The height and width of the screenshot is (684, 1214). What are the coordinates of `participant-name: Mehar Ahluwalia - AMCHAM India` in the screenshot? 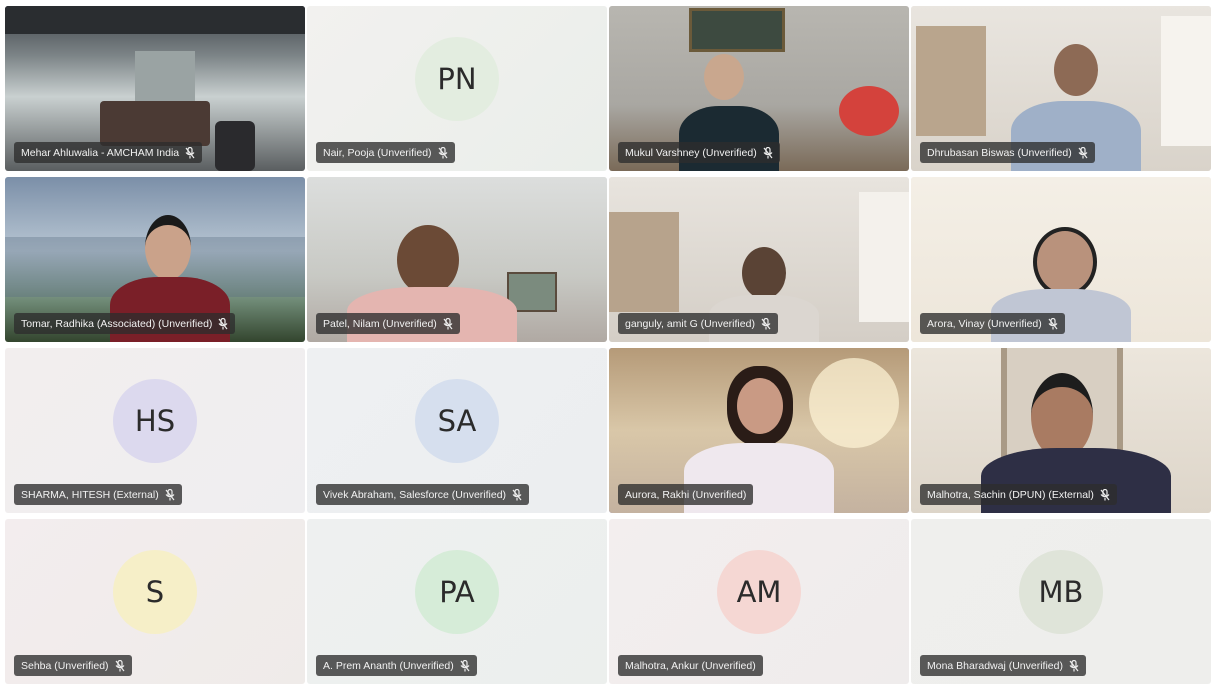 It's located at (100, 152).